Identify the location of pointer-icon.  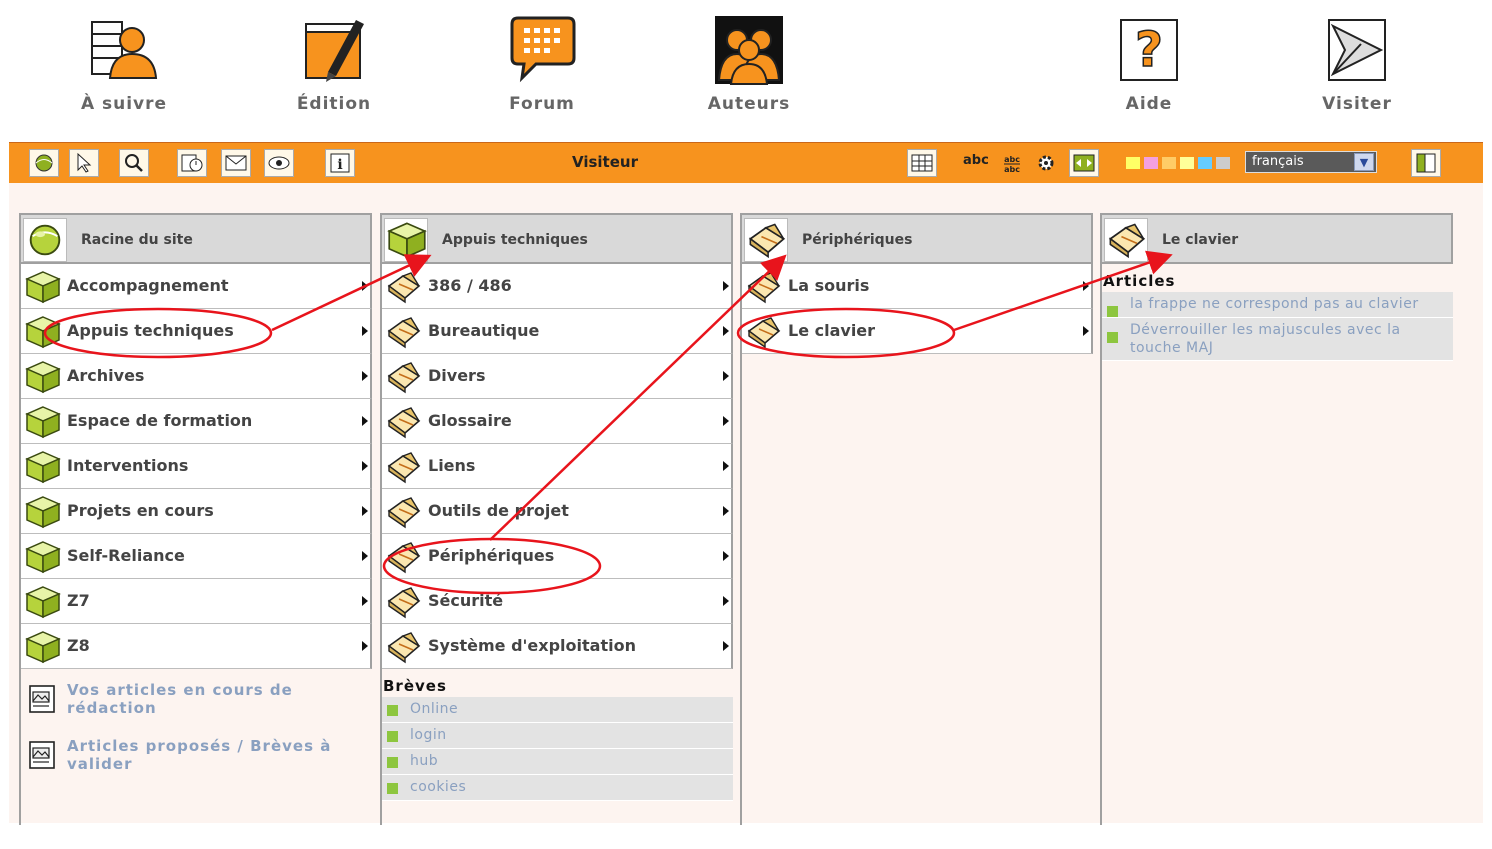
(84, 163).